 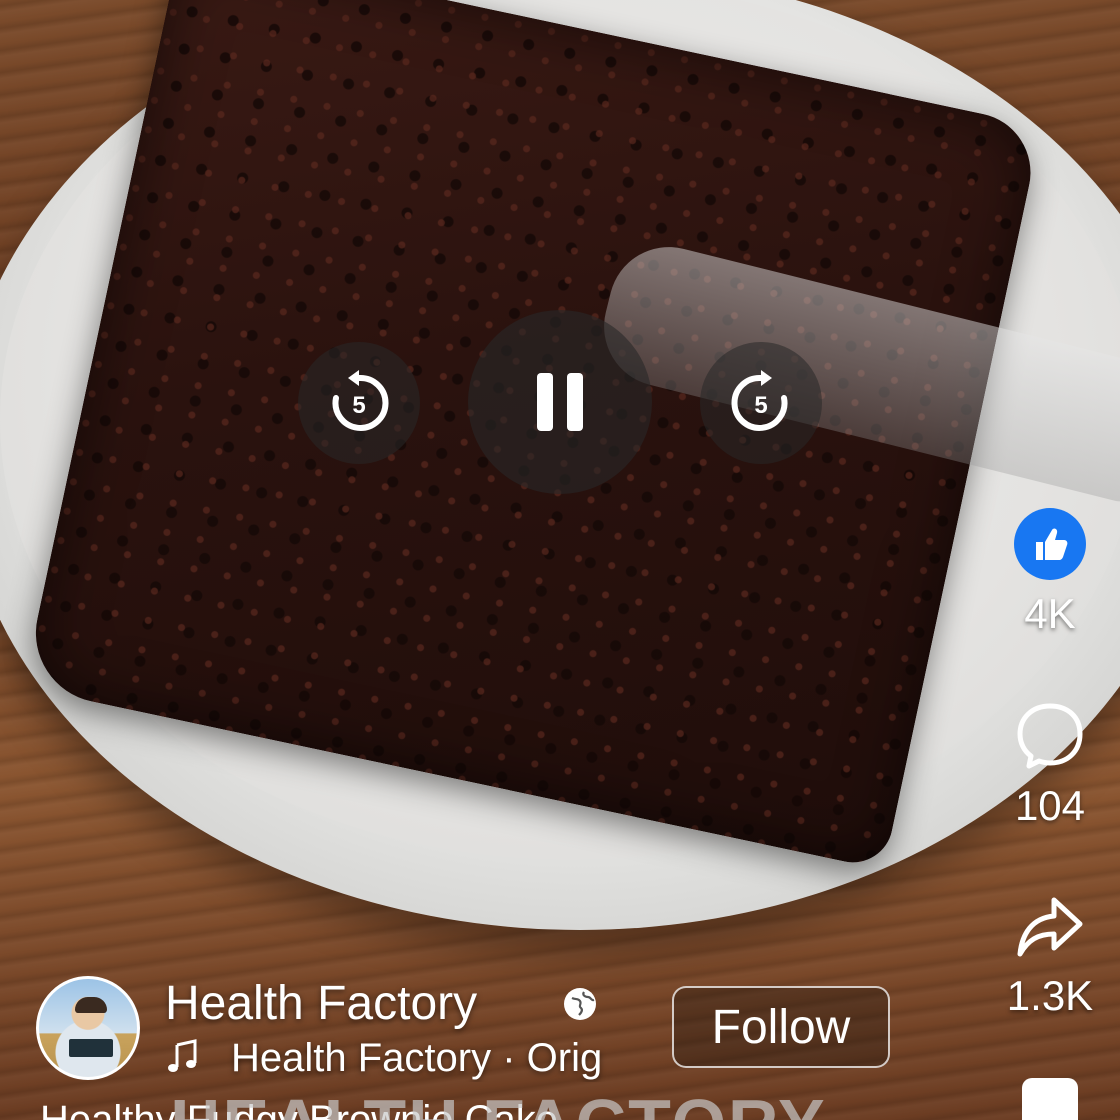 I want to click on forward-seconds: 5, so click(x=760, y=405).